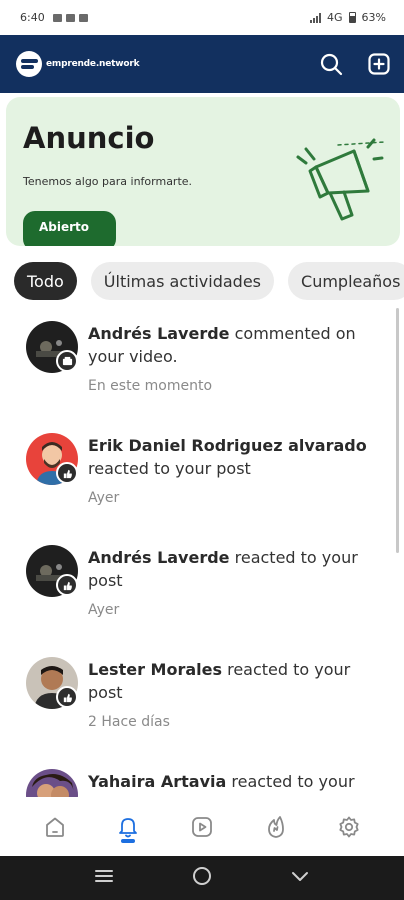 The image size is (404, 900). I want to click on add-post-button, so click(379, 64).